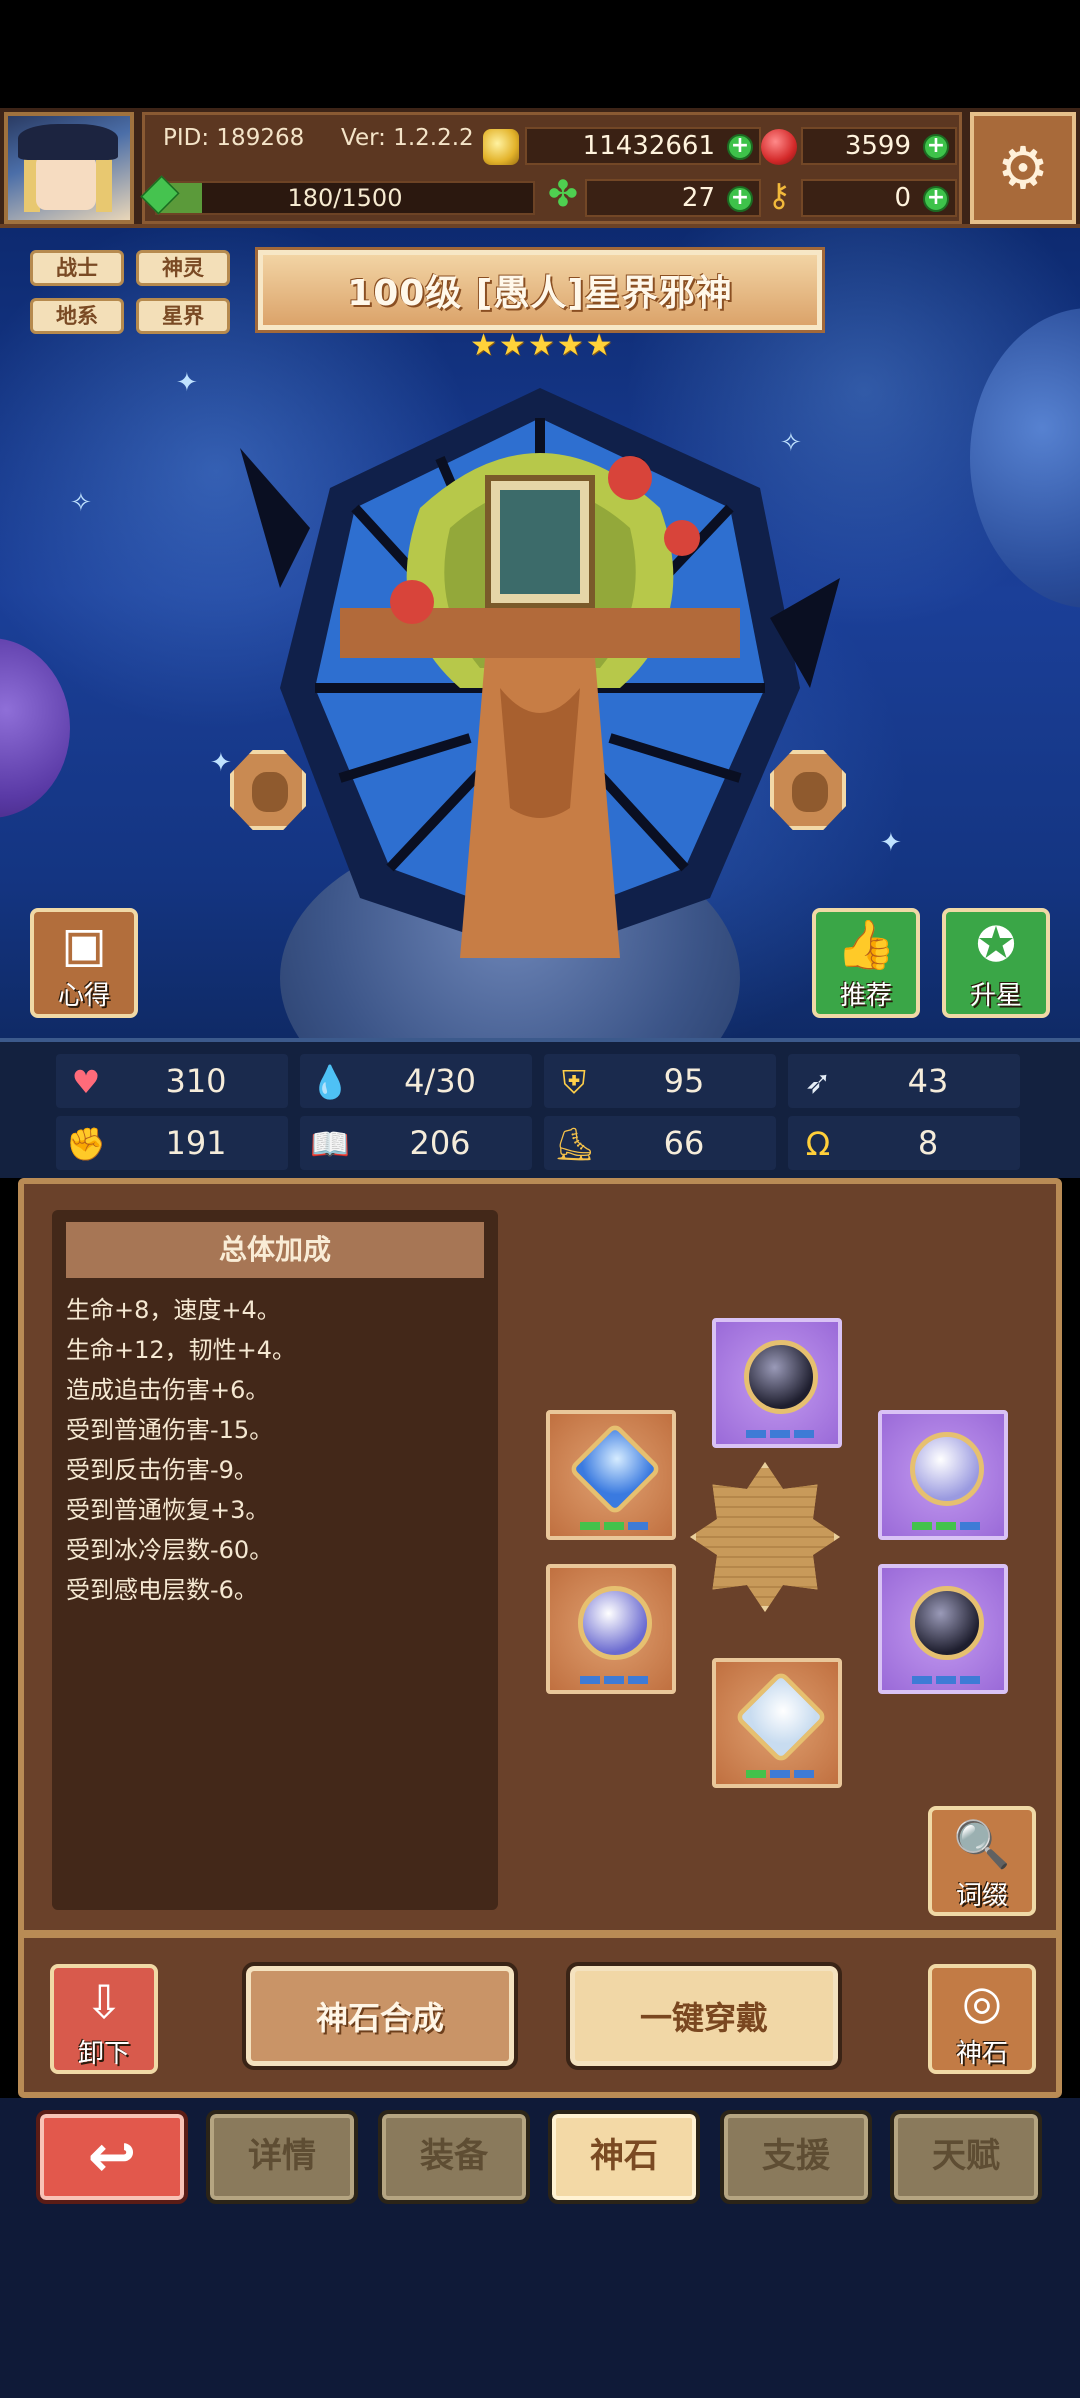  What do you see at coordinates (540, 1934) in the screenshot?
I see `panel-divider` at bounding box center [540, 1934].